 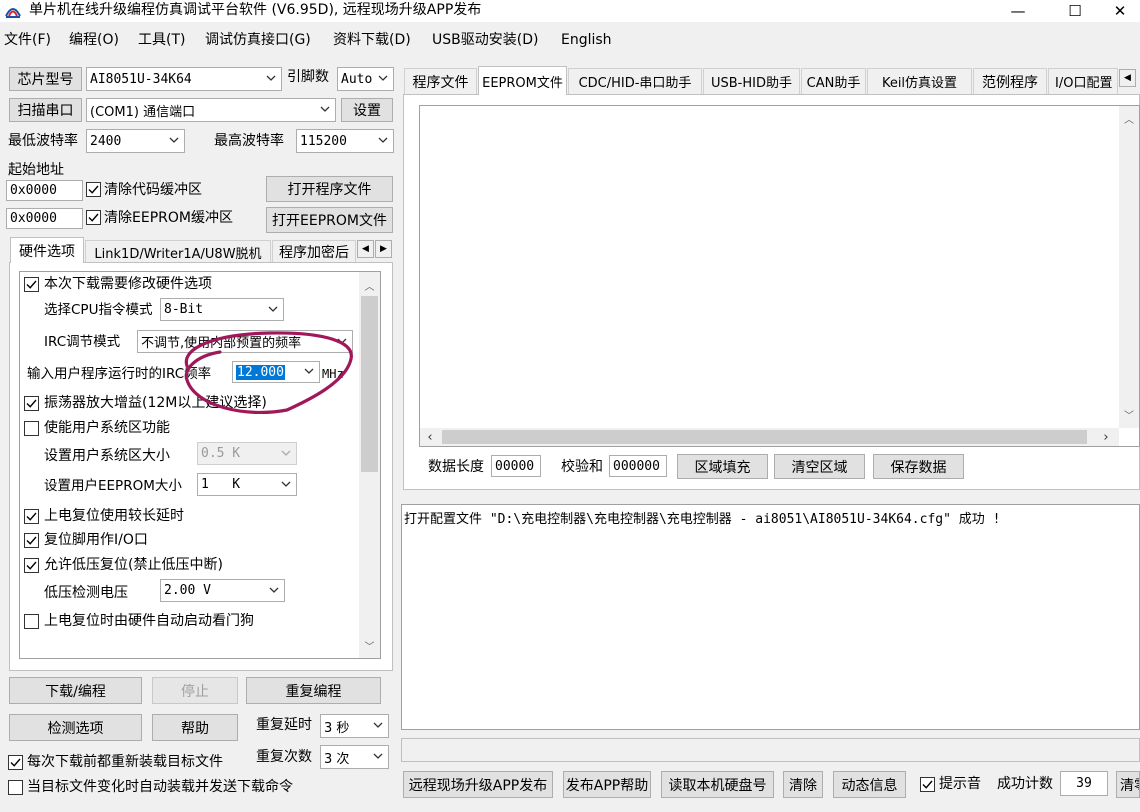 What do you see at coordinates (47, 250) in the screenshot?
I see `tab-hardware-options: 硬件选项` at bounding box center [47, 250].